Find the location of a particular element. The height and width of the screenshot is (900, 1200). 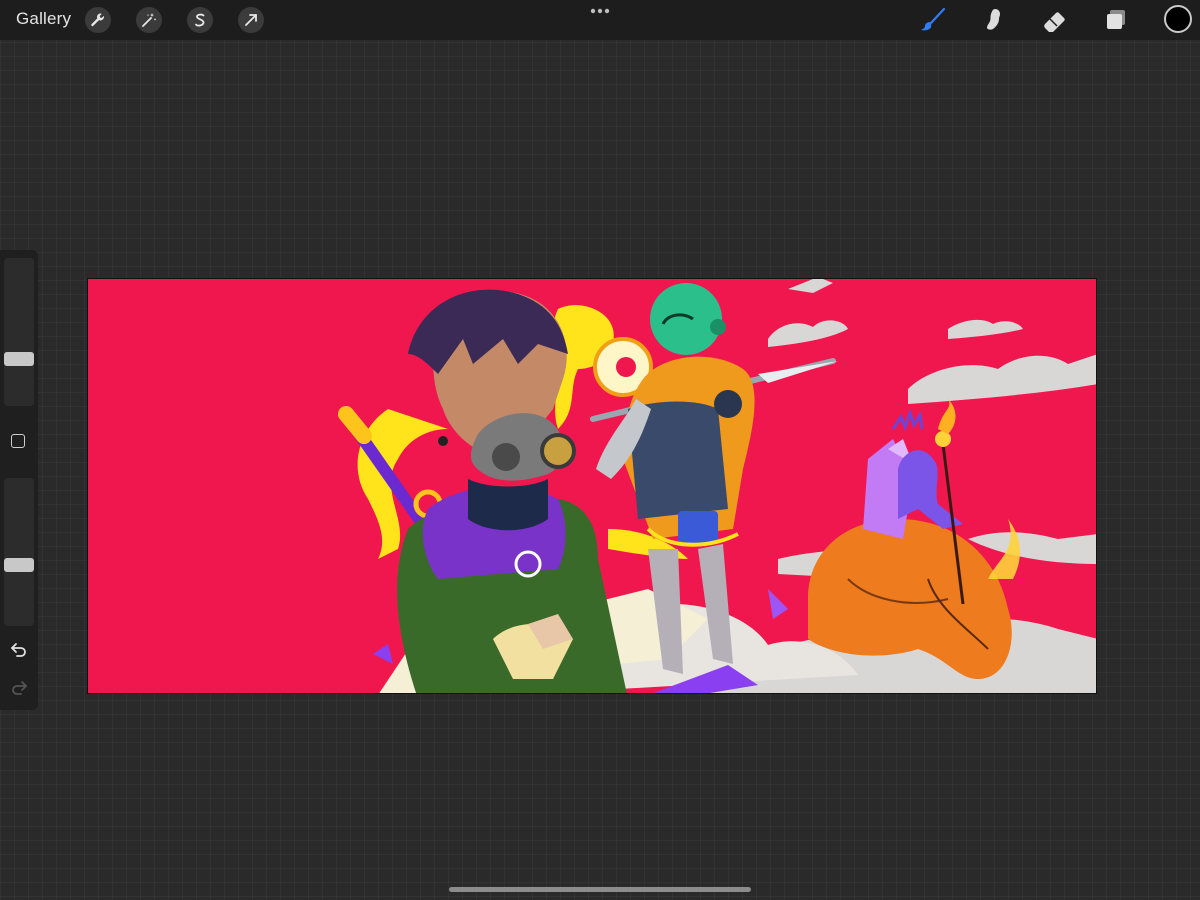

alien-bag is located at coordinates (698, 527).